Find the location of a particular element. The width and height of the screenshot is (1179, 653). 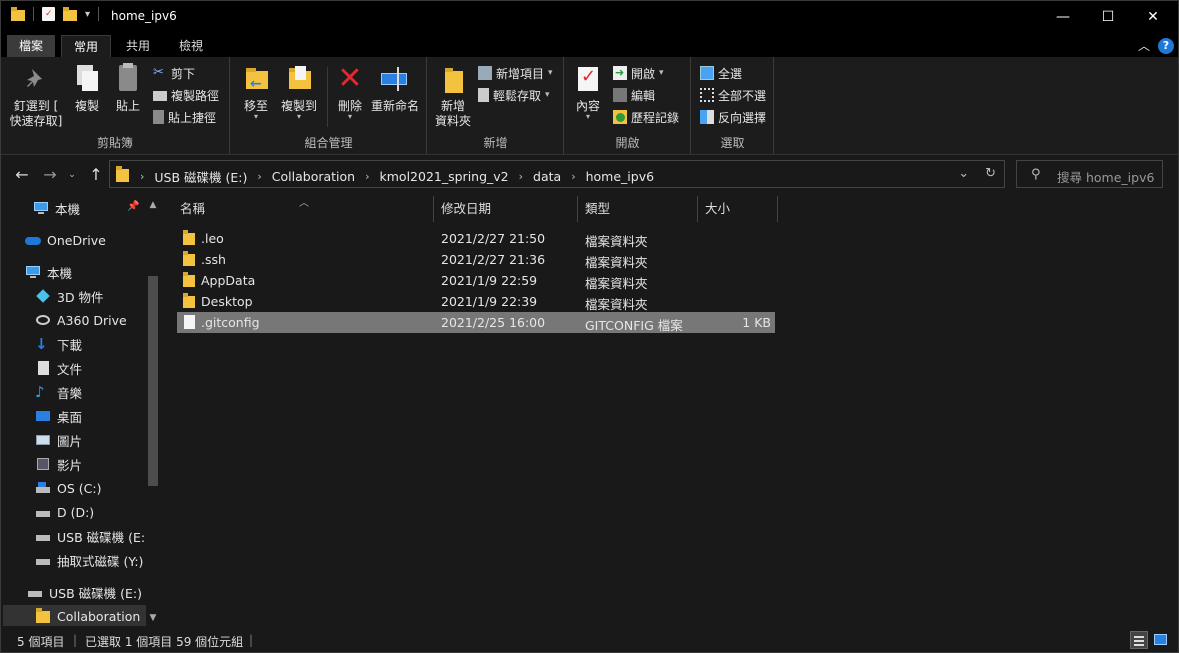

column-header-name: 名稱 is located at coordinates (303, 209).